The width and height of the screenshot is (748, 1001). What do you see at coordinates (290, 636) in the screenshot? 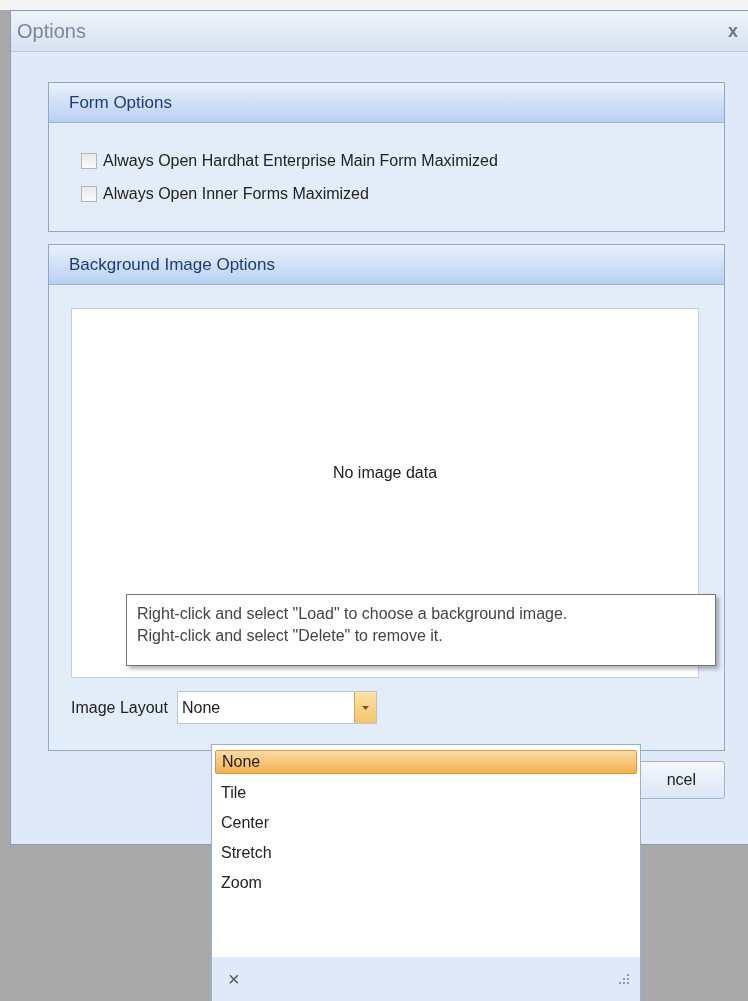
I see `tooltip-text: Right-click and select "Delete" to remove it.` at bounding box center [290, 636].